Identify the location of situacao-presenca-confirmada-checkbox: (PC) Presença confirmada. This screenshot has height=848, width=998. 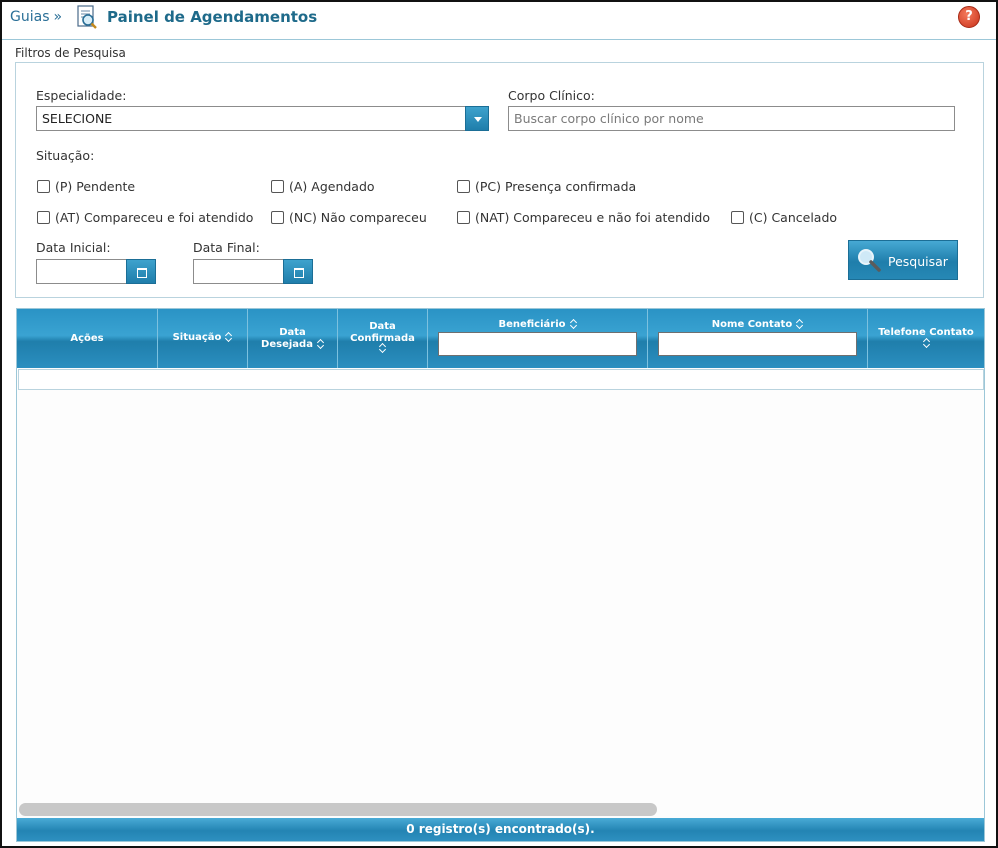
(546, 186).